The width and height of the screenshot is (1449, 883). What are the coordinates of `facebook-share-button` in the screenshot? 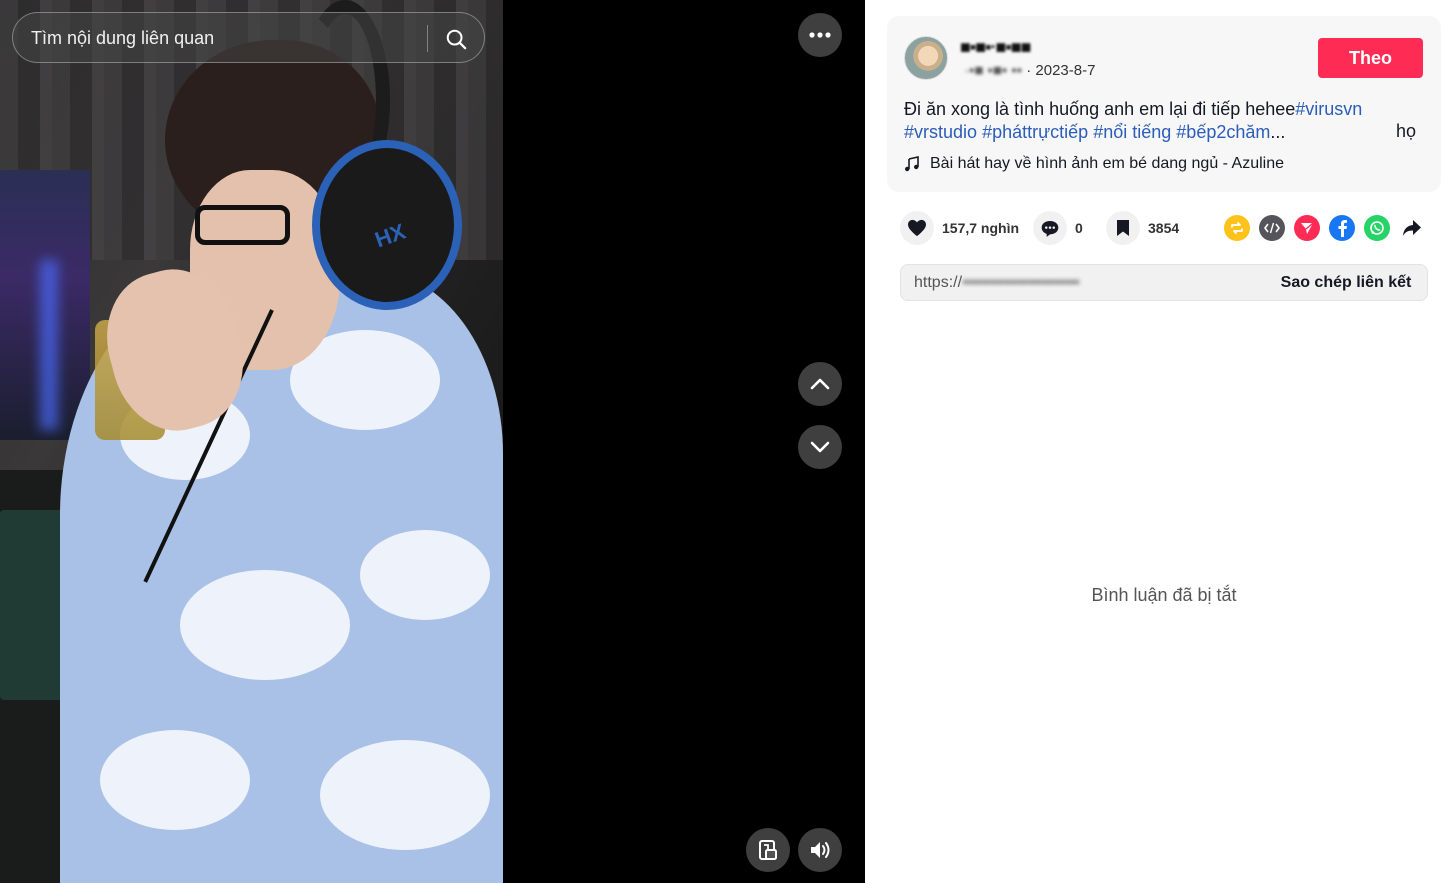 It's located at (1342, 228).